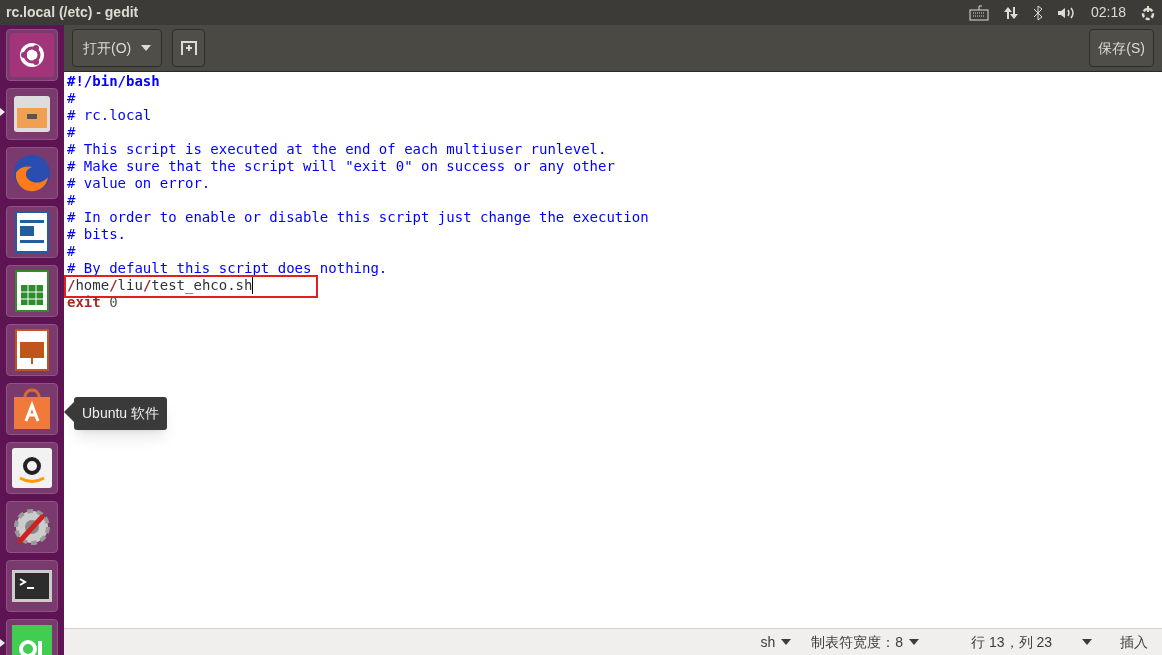  I want to click on window-title: rc.local (/etc) - gedit, so click(72, 12).